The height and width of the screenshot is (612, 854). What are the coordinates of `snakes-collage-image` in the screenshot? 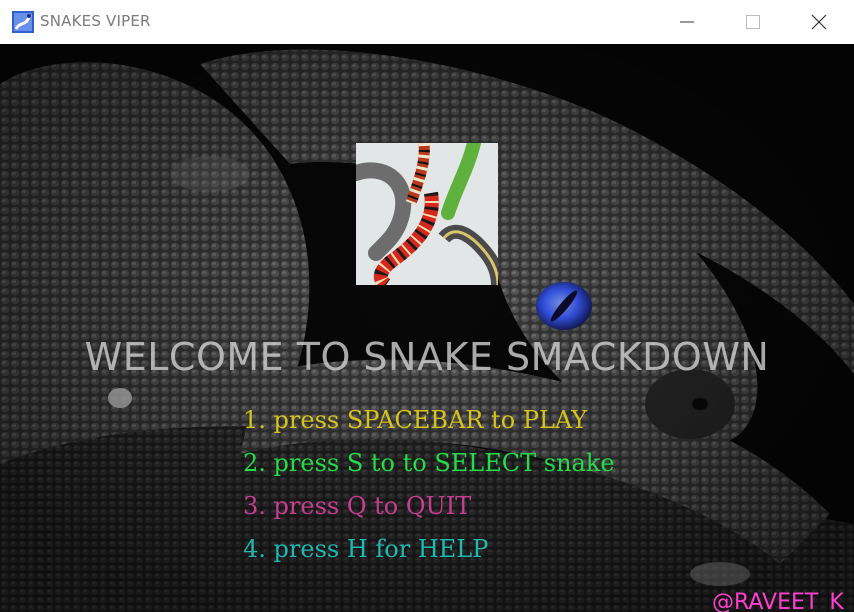 It's located at (427, 214).